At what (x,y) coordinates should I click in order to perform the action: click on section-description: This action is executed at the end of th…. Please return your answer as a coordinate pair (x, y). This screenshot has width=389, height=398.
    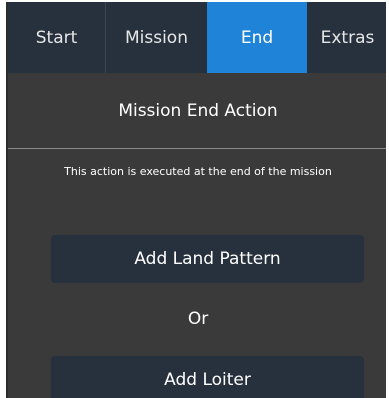
    Looking at the image, I should click on (198, 171).